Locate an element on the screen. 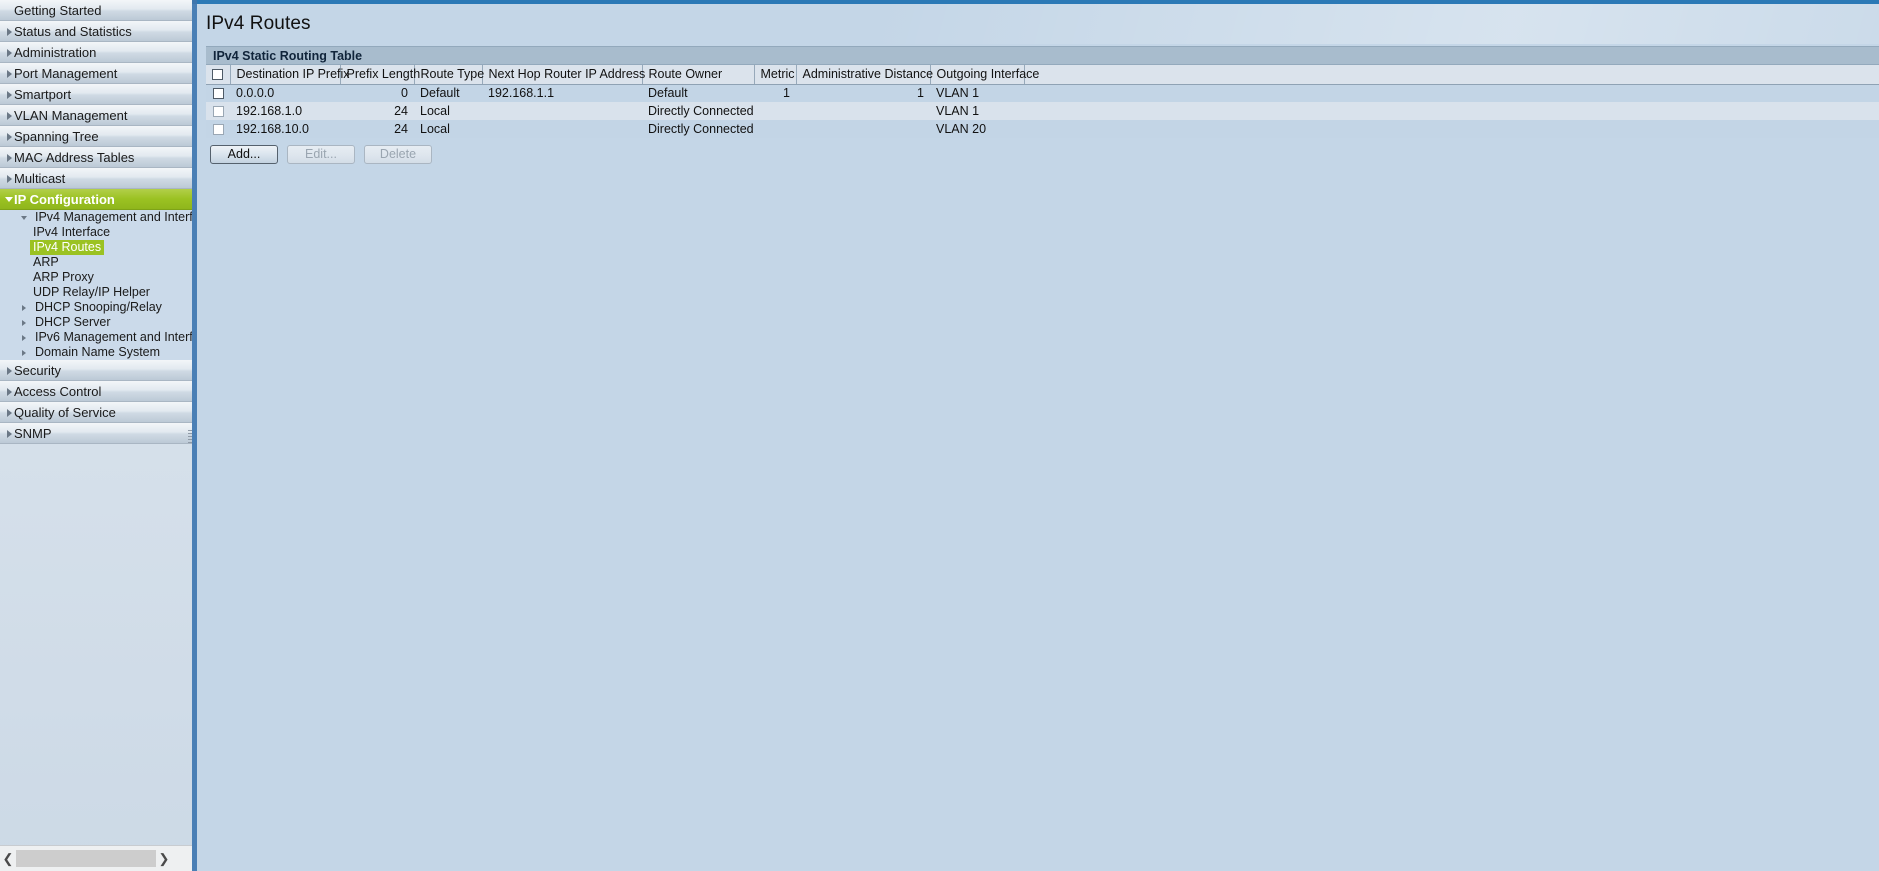 This screenshot has width=1879, height=871. sidebar-item-label: Administration is located at coordinates (55, 52).